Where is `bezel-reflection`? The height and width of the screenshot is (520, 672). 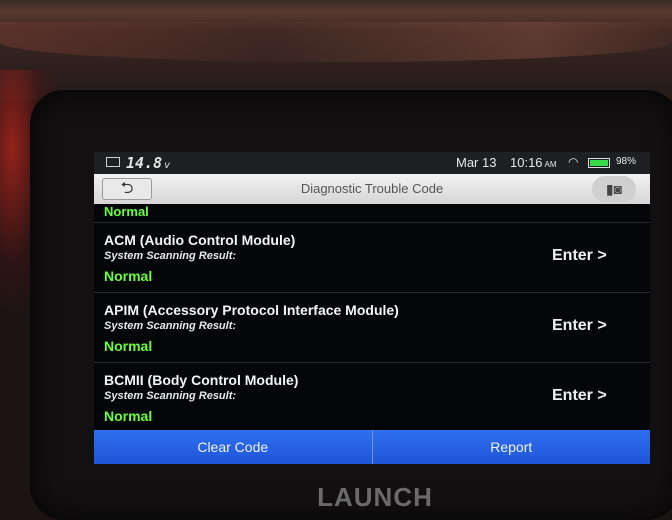 bezel-reflection is located at coordinates (336, 42).